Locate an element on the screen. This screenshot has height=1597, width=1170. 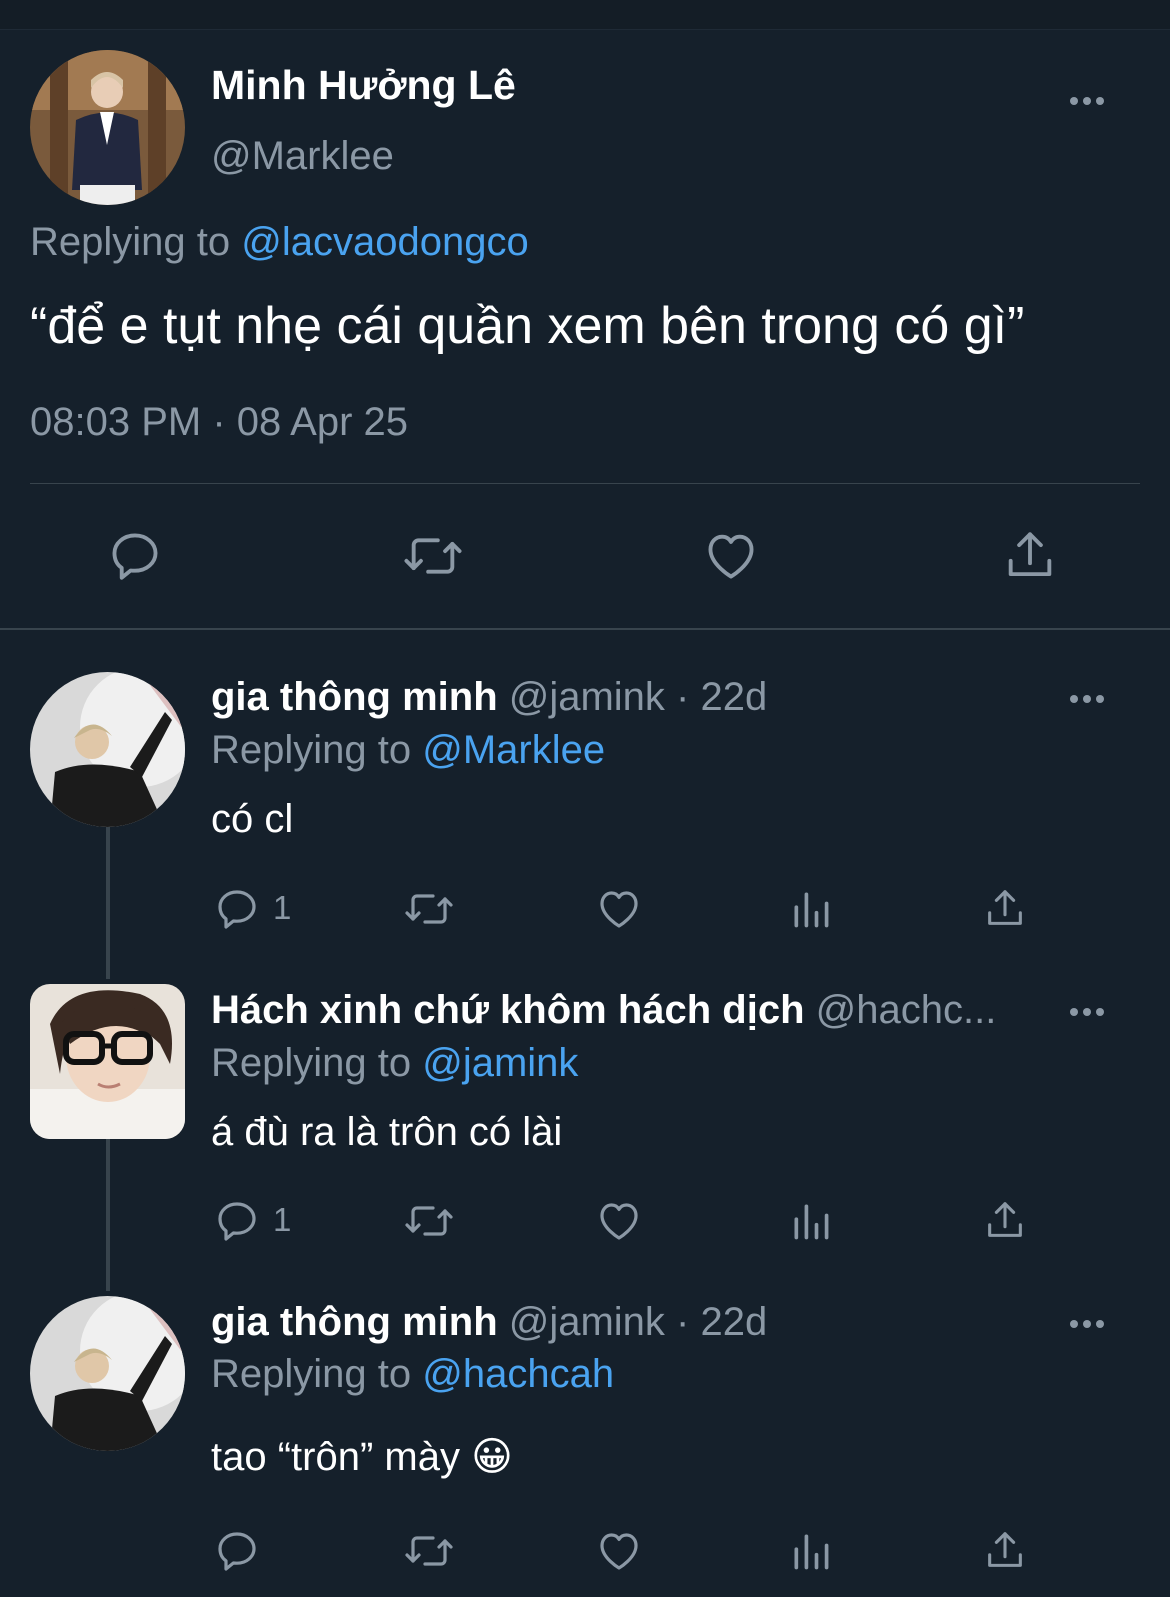
author-name: Hách xinh chứ khôm hách dịch is located at coordinates (508, 1010).